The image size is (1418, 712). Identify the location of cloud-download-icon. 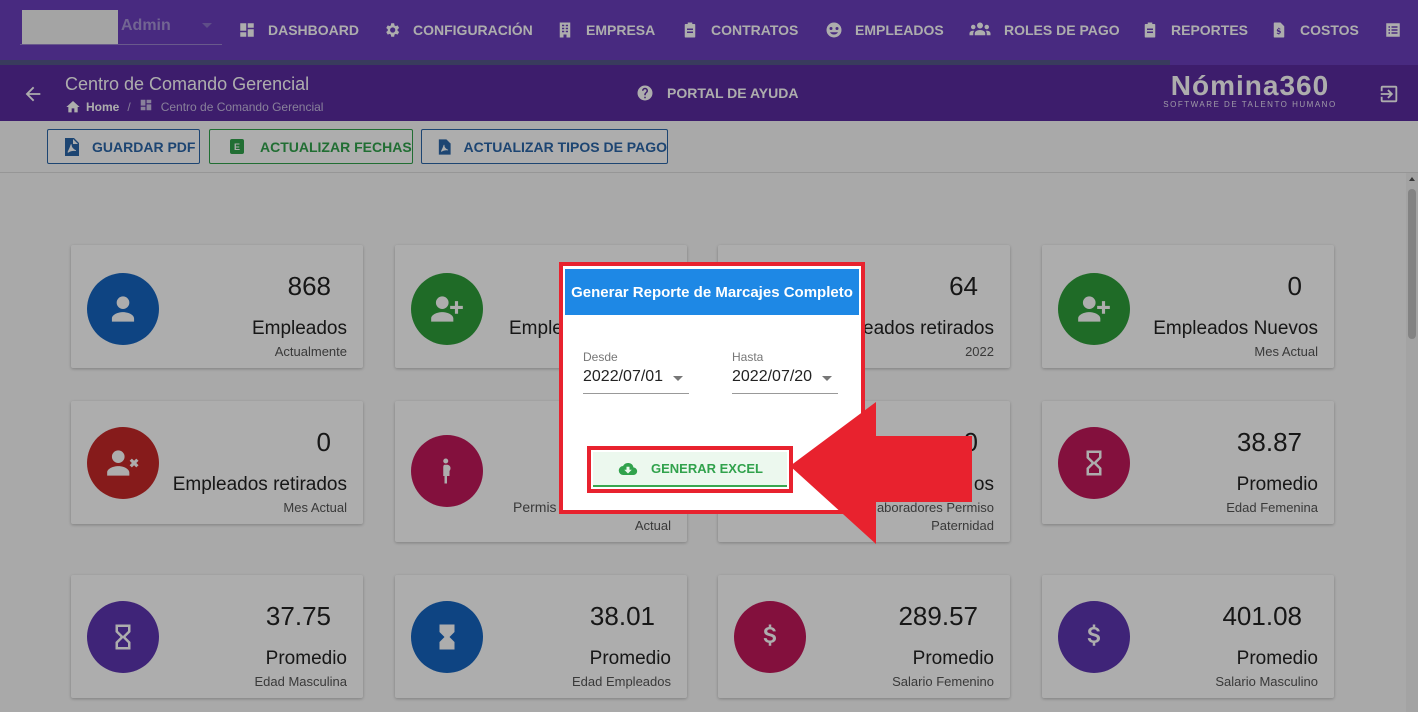
(628, 468).